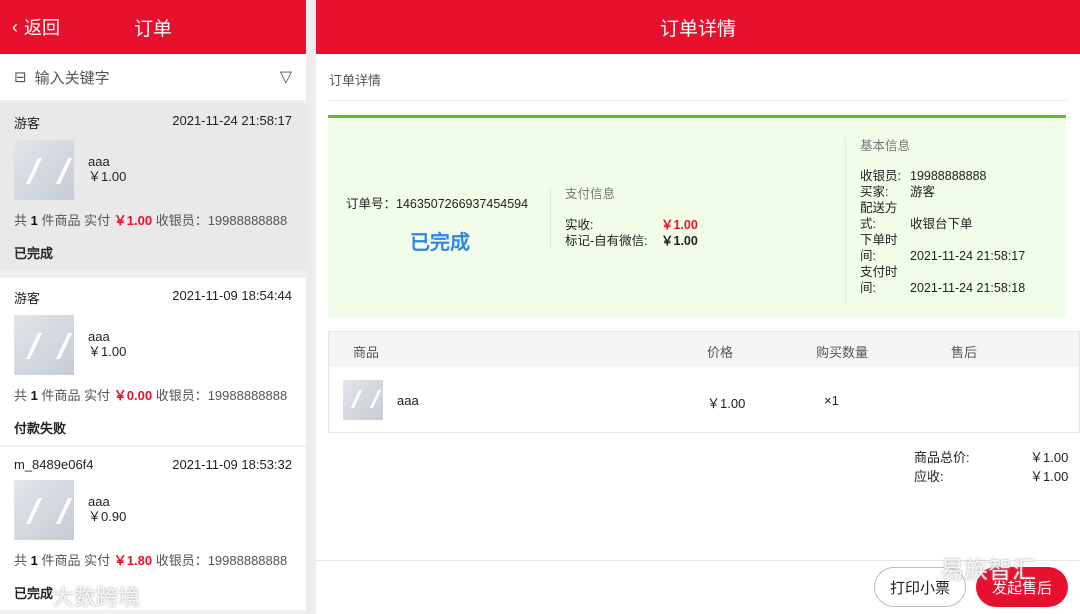 This screenshot has height=614, width=1080. I want to click on paid-amount: ￥1.00, so click(133, 220).